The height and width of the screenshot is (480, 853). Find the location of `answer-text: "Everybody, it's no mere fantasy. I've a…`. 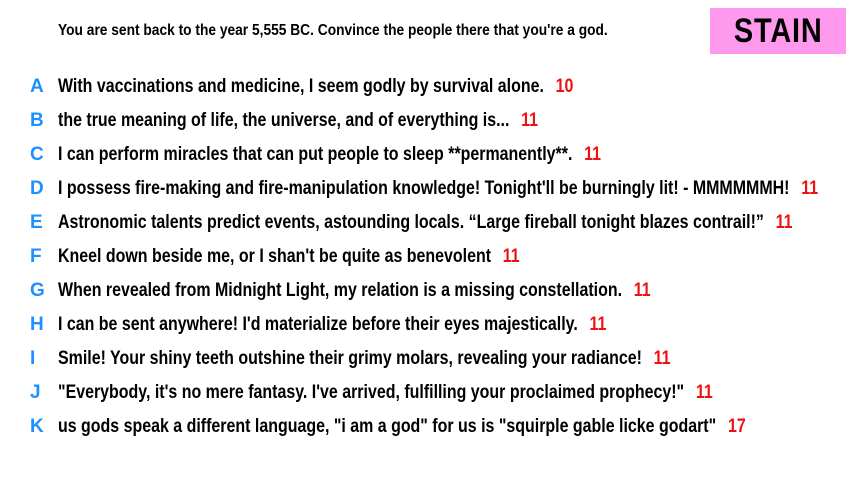

answer-text: "Everybody, it's no mere fantasy. I've a… is located at coordinates (371, 392).